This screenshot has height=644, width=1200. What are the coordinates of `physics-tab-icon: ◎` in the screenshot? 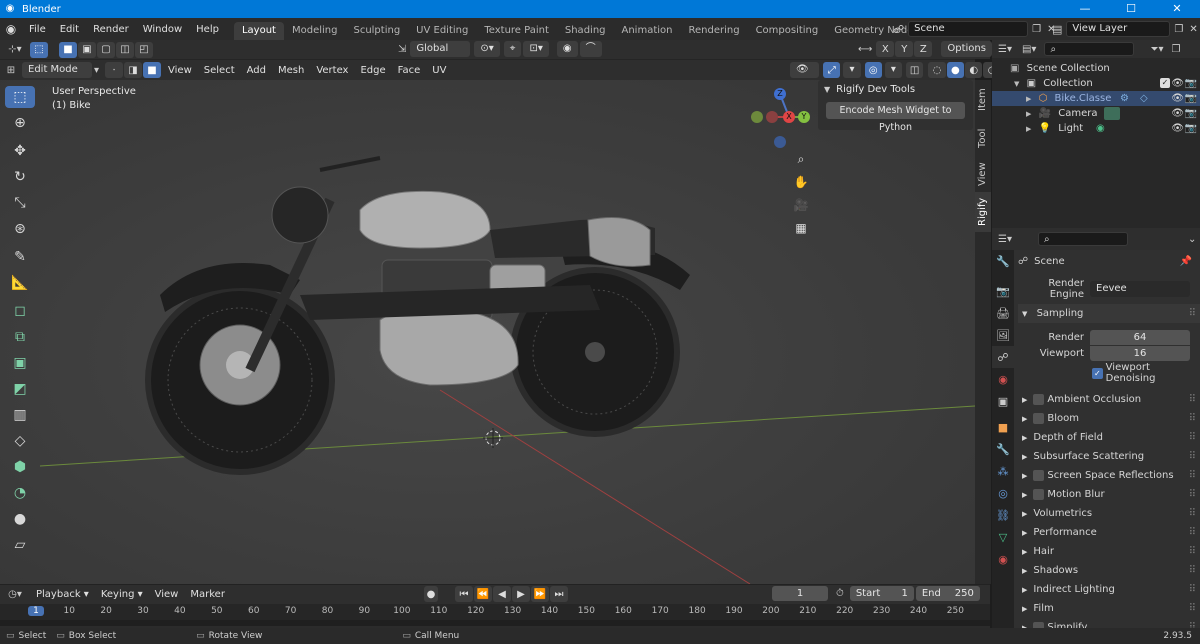 It's located at (1003, 493).